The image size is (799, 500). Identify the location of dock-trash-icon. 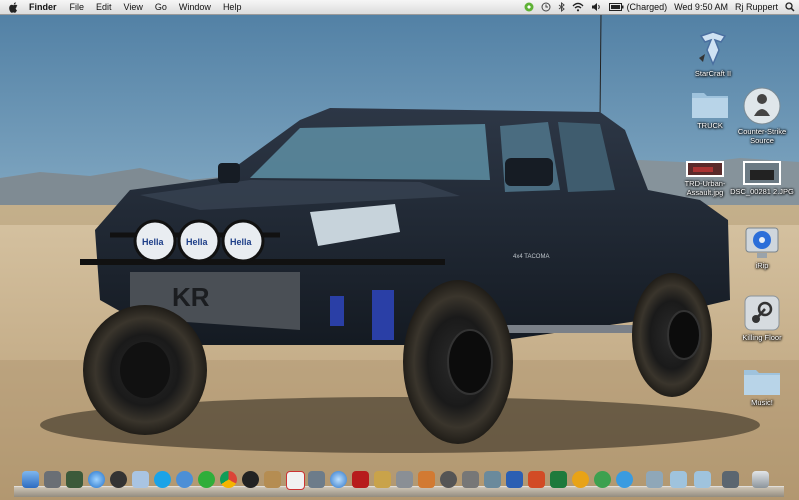
(760, 479).